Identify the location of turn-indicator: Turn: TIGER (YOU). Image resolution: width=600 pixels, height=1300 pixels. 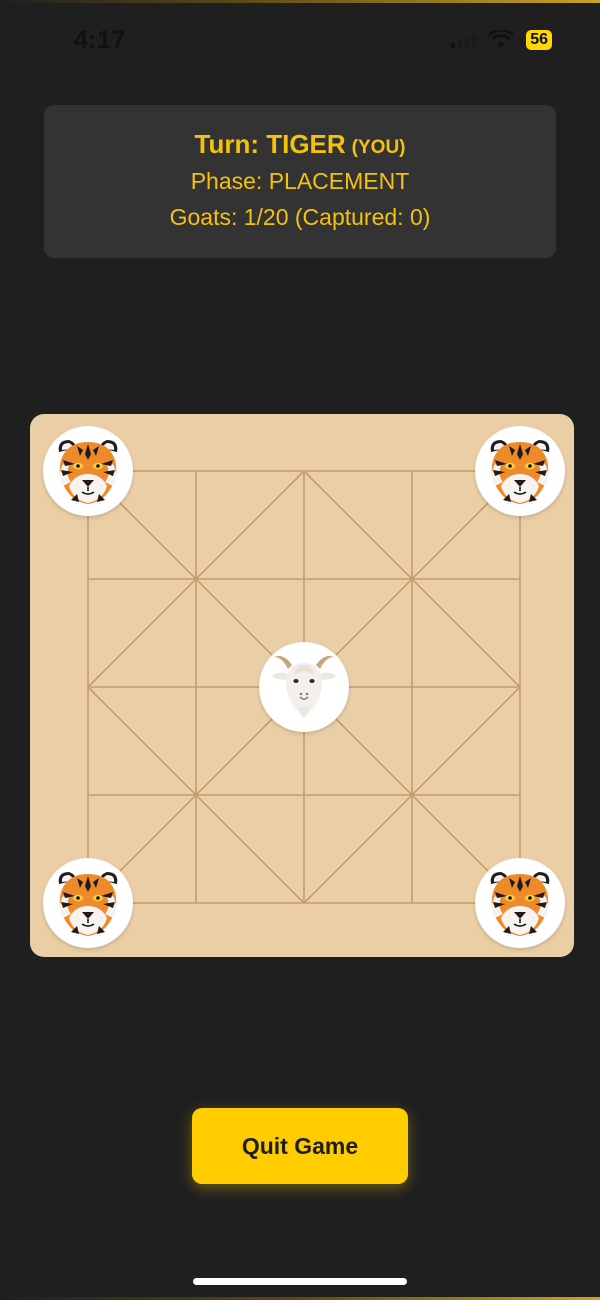
(300, 144).